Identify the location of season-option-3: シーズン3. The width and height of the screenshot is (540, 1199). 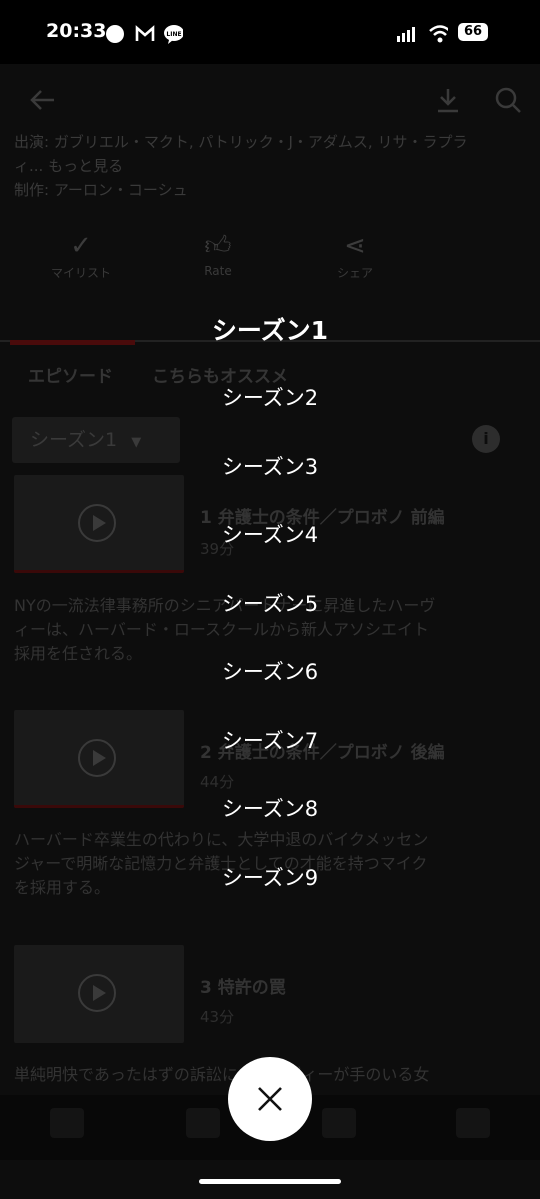
(270, 466).